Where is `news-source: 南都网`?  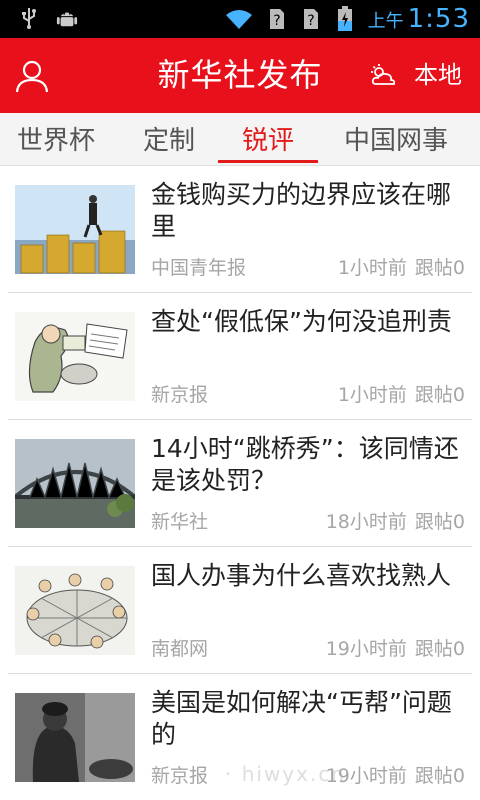
news-source: 南都网 is located at coordinates (180, 649).